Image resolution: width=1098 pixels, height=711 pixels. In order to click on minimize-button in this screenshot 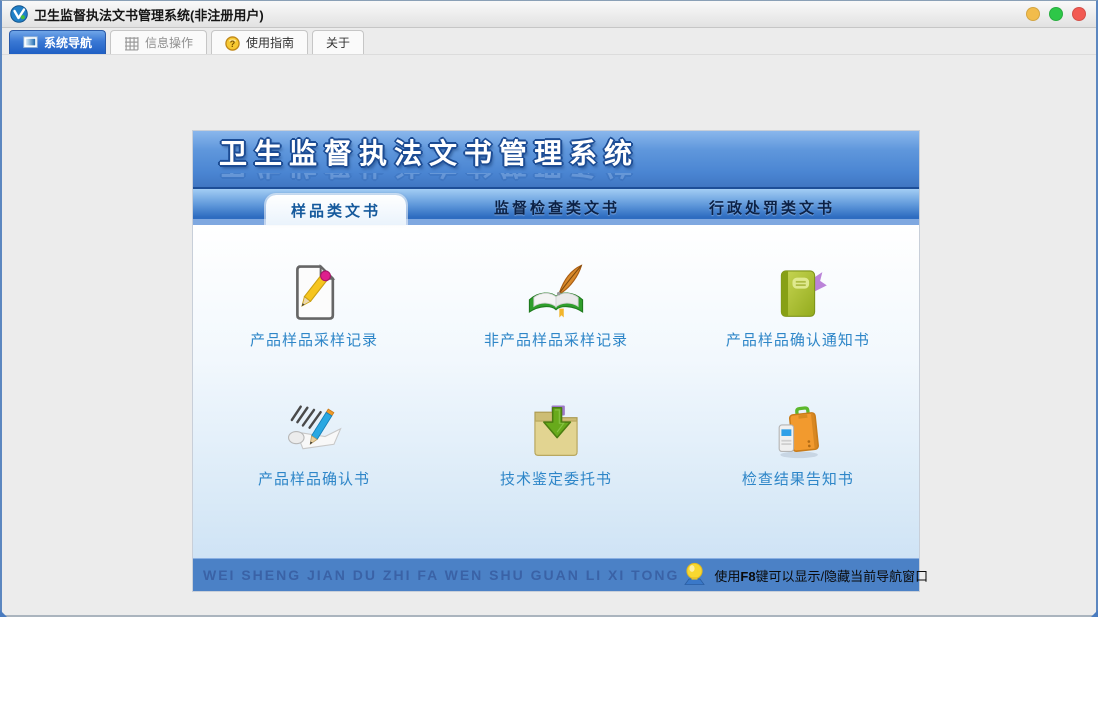, I will do `click(1033, 14)`.